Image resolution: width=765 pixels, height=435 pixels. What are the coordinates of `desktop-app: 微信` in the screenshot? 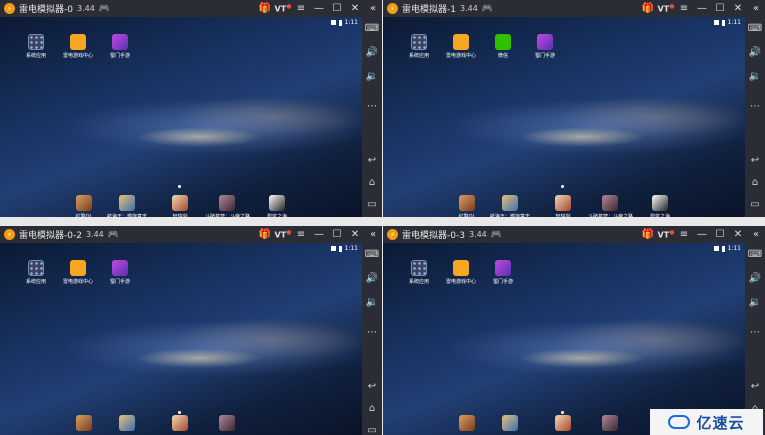 It's located at (503, 46).